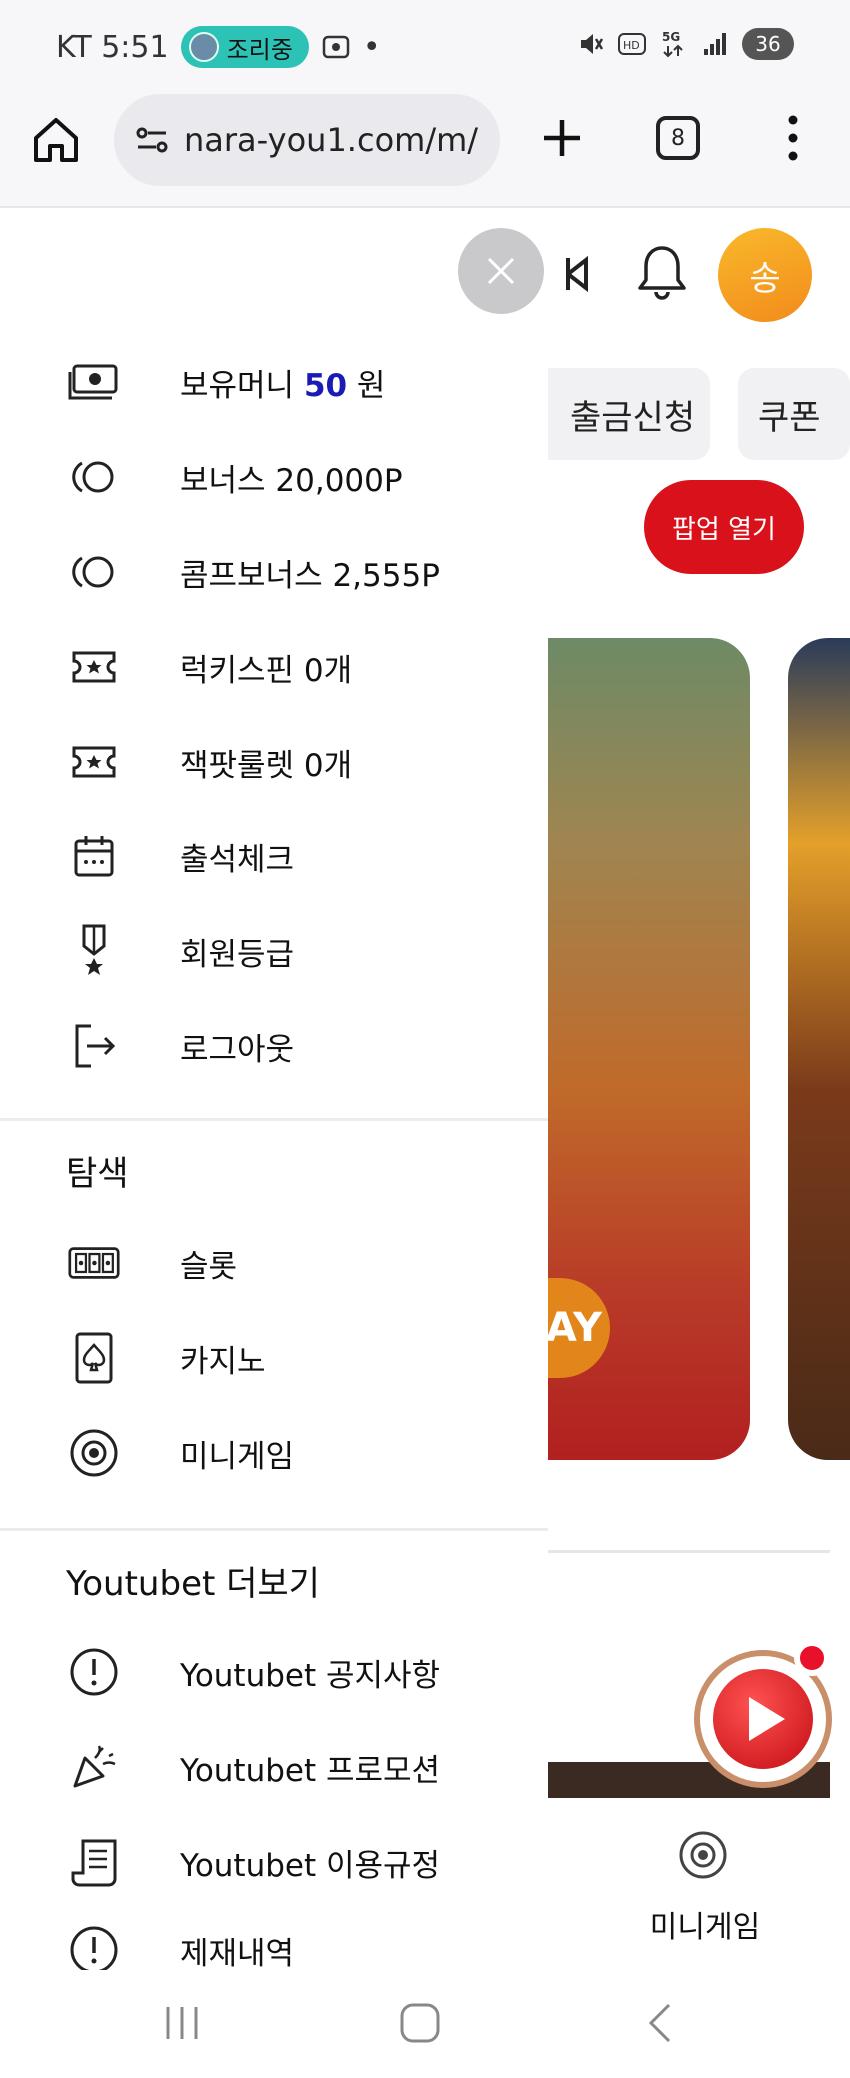 The image size is (850, 2078). Describe the element at coordinates (310, 1675) in the screenshot. I see `notices-label: Youtubet 공지사항` at that location.